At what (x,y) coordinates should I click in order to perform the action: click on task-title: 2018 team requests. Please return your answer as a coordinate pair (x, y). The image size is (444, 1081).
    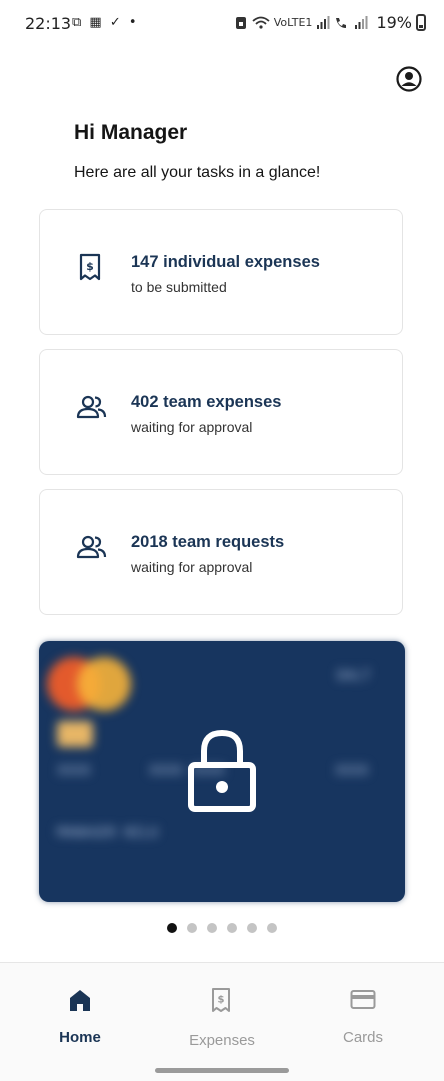
    Looking at the image, I should click on (208, 542).